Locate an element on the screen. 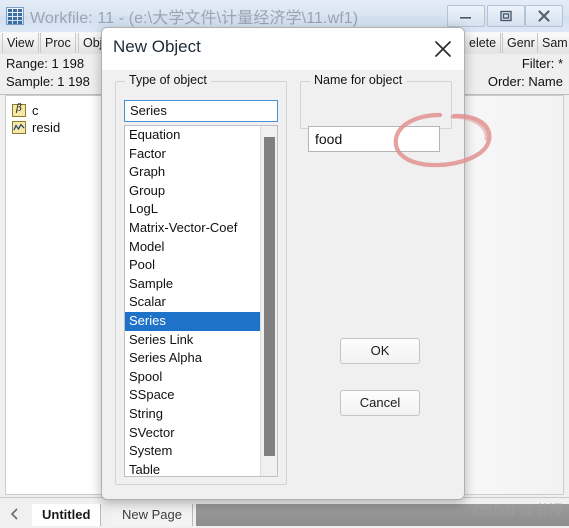  name-for-object-group: Name for object is located at coordinates (376, 101).